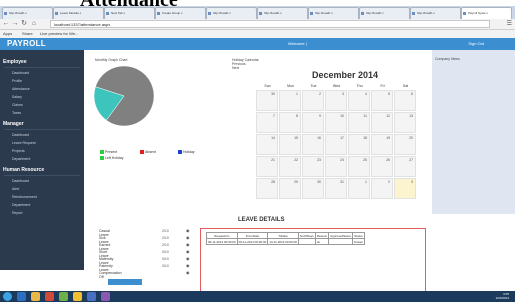 The image size is (515, 302). Describe the element at coordinates (359, 144) in the screenshot. I see `calendar-day: 18` at that location.